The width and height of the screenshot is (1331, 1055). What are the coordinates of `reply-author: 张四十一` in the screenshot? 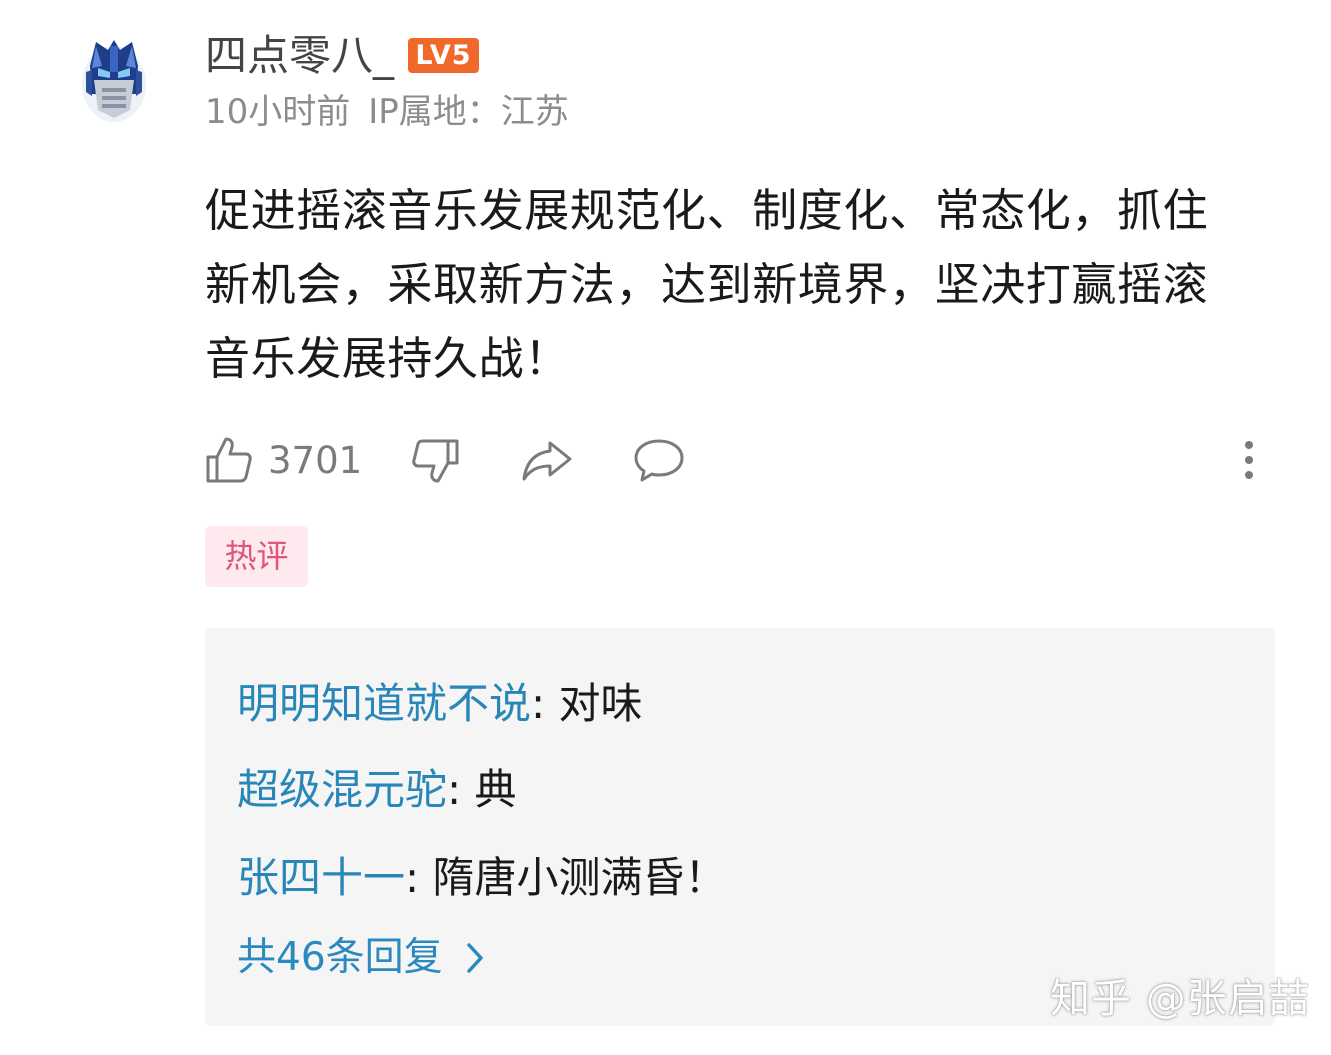 It's located at (321, 877).